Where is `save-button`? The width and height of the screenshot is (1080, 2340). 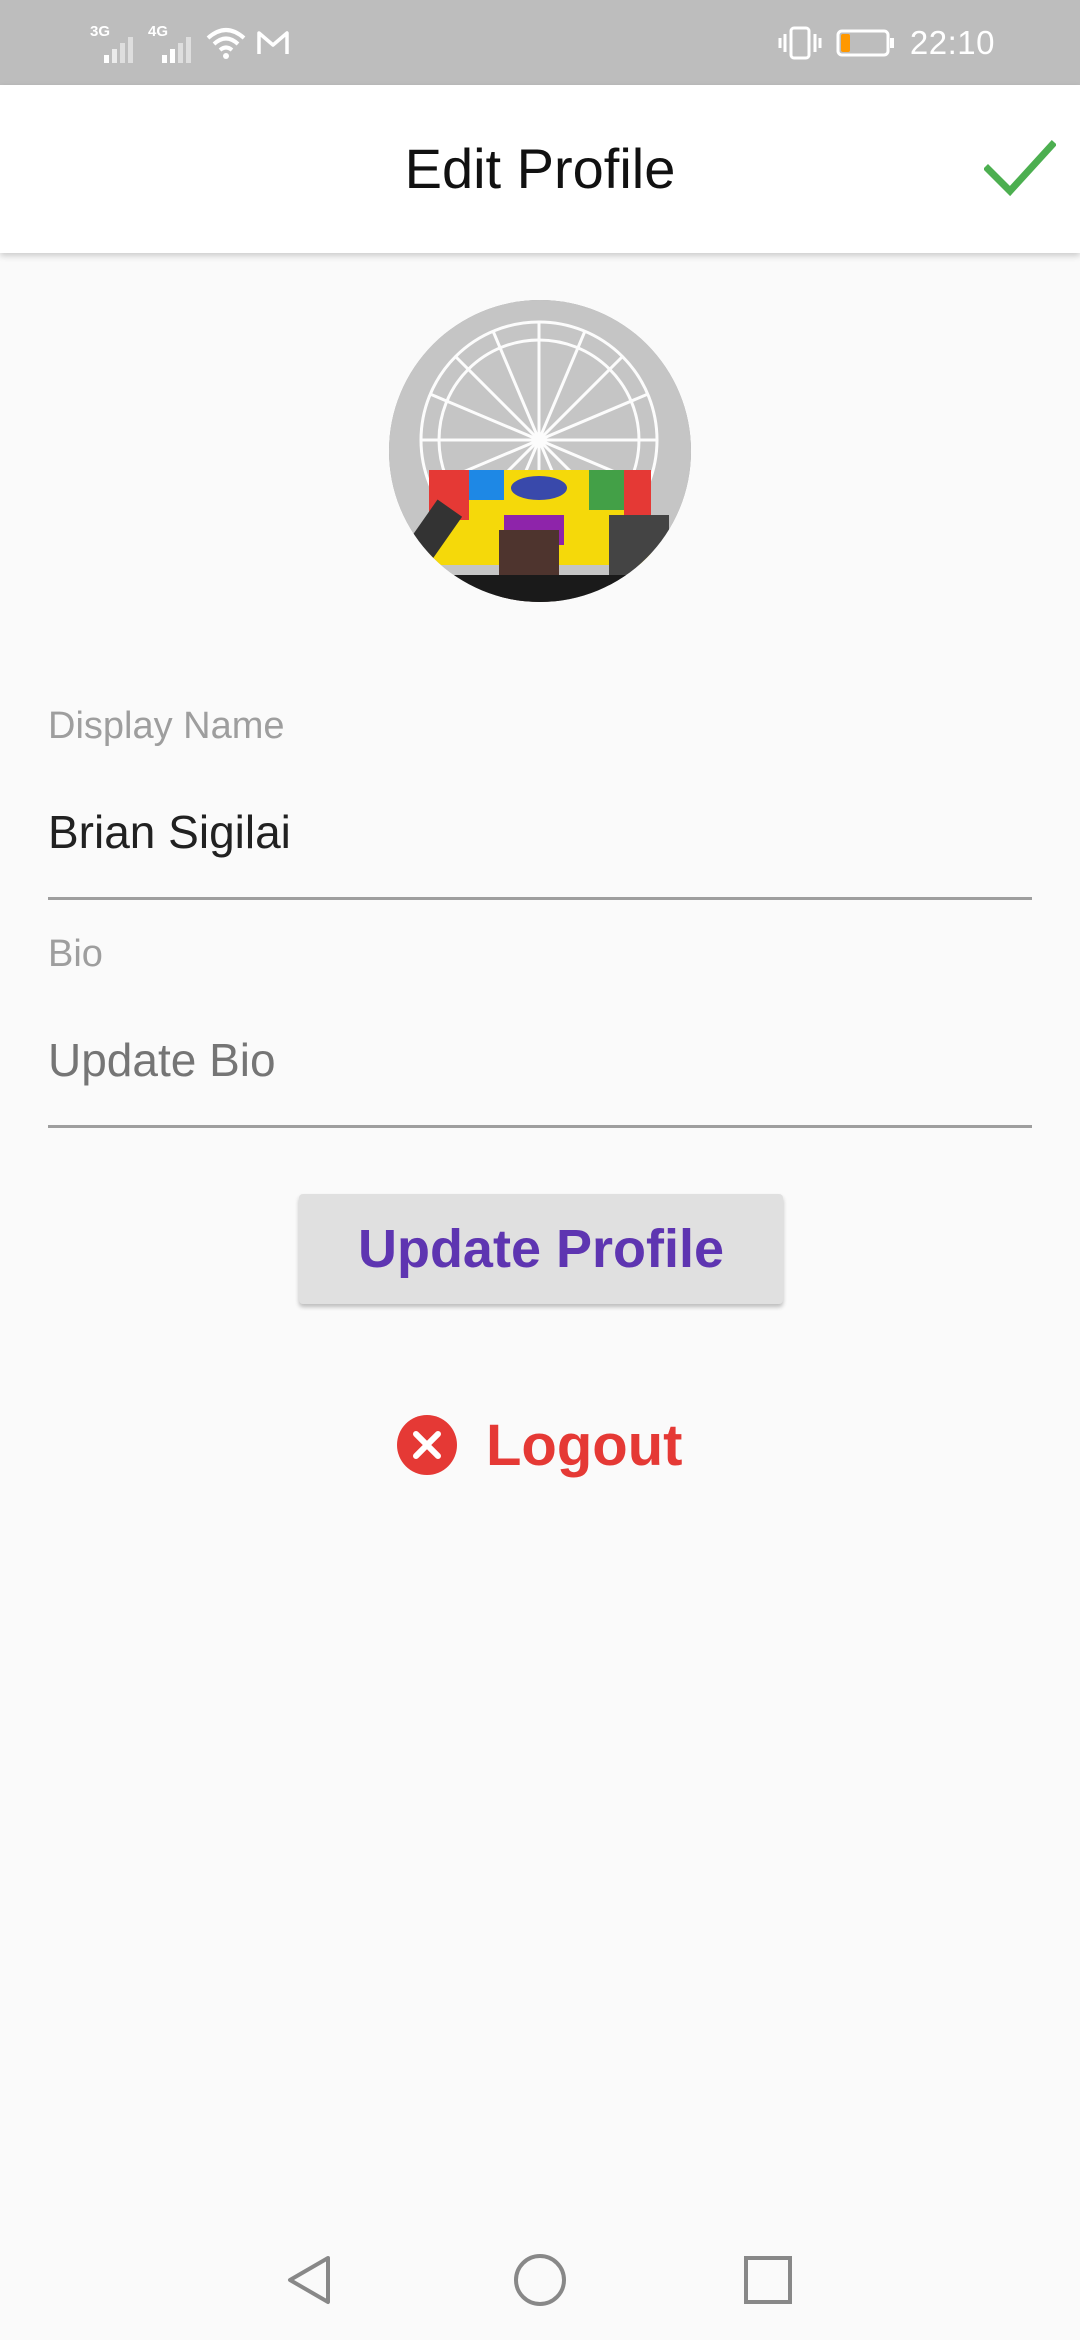 save-button is located at coordinates (1020, 169).